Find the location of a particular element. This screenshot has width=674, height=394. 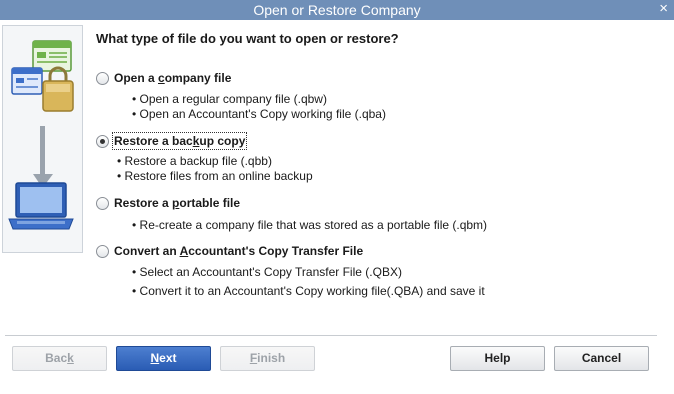

option-label: Restore a backup copy is located at coordinates (179, 141).